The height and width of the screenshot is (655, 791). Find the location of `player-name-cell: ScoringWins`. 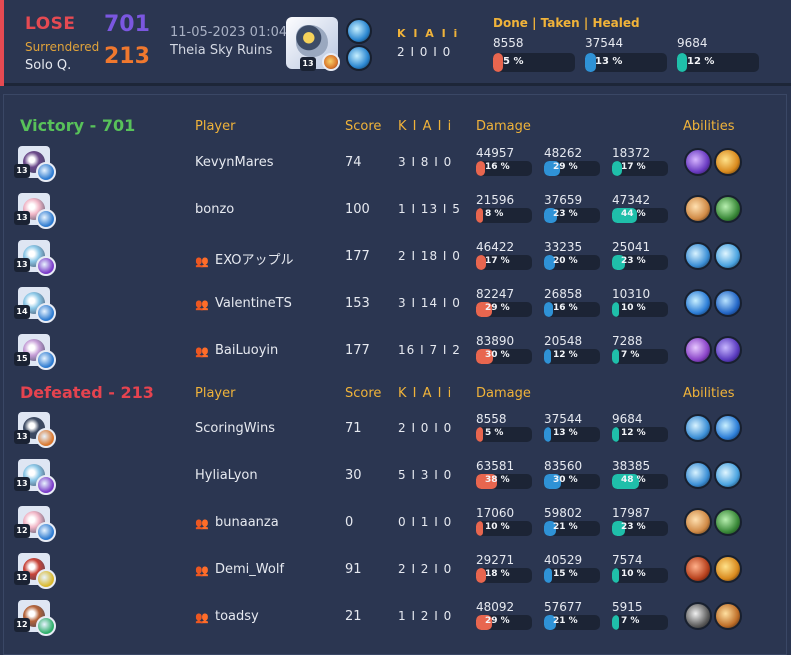

player-name-cell: ScoringWins is located at coordinates (235, 428).